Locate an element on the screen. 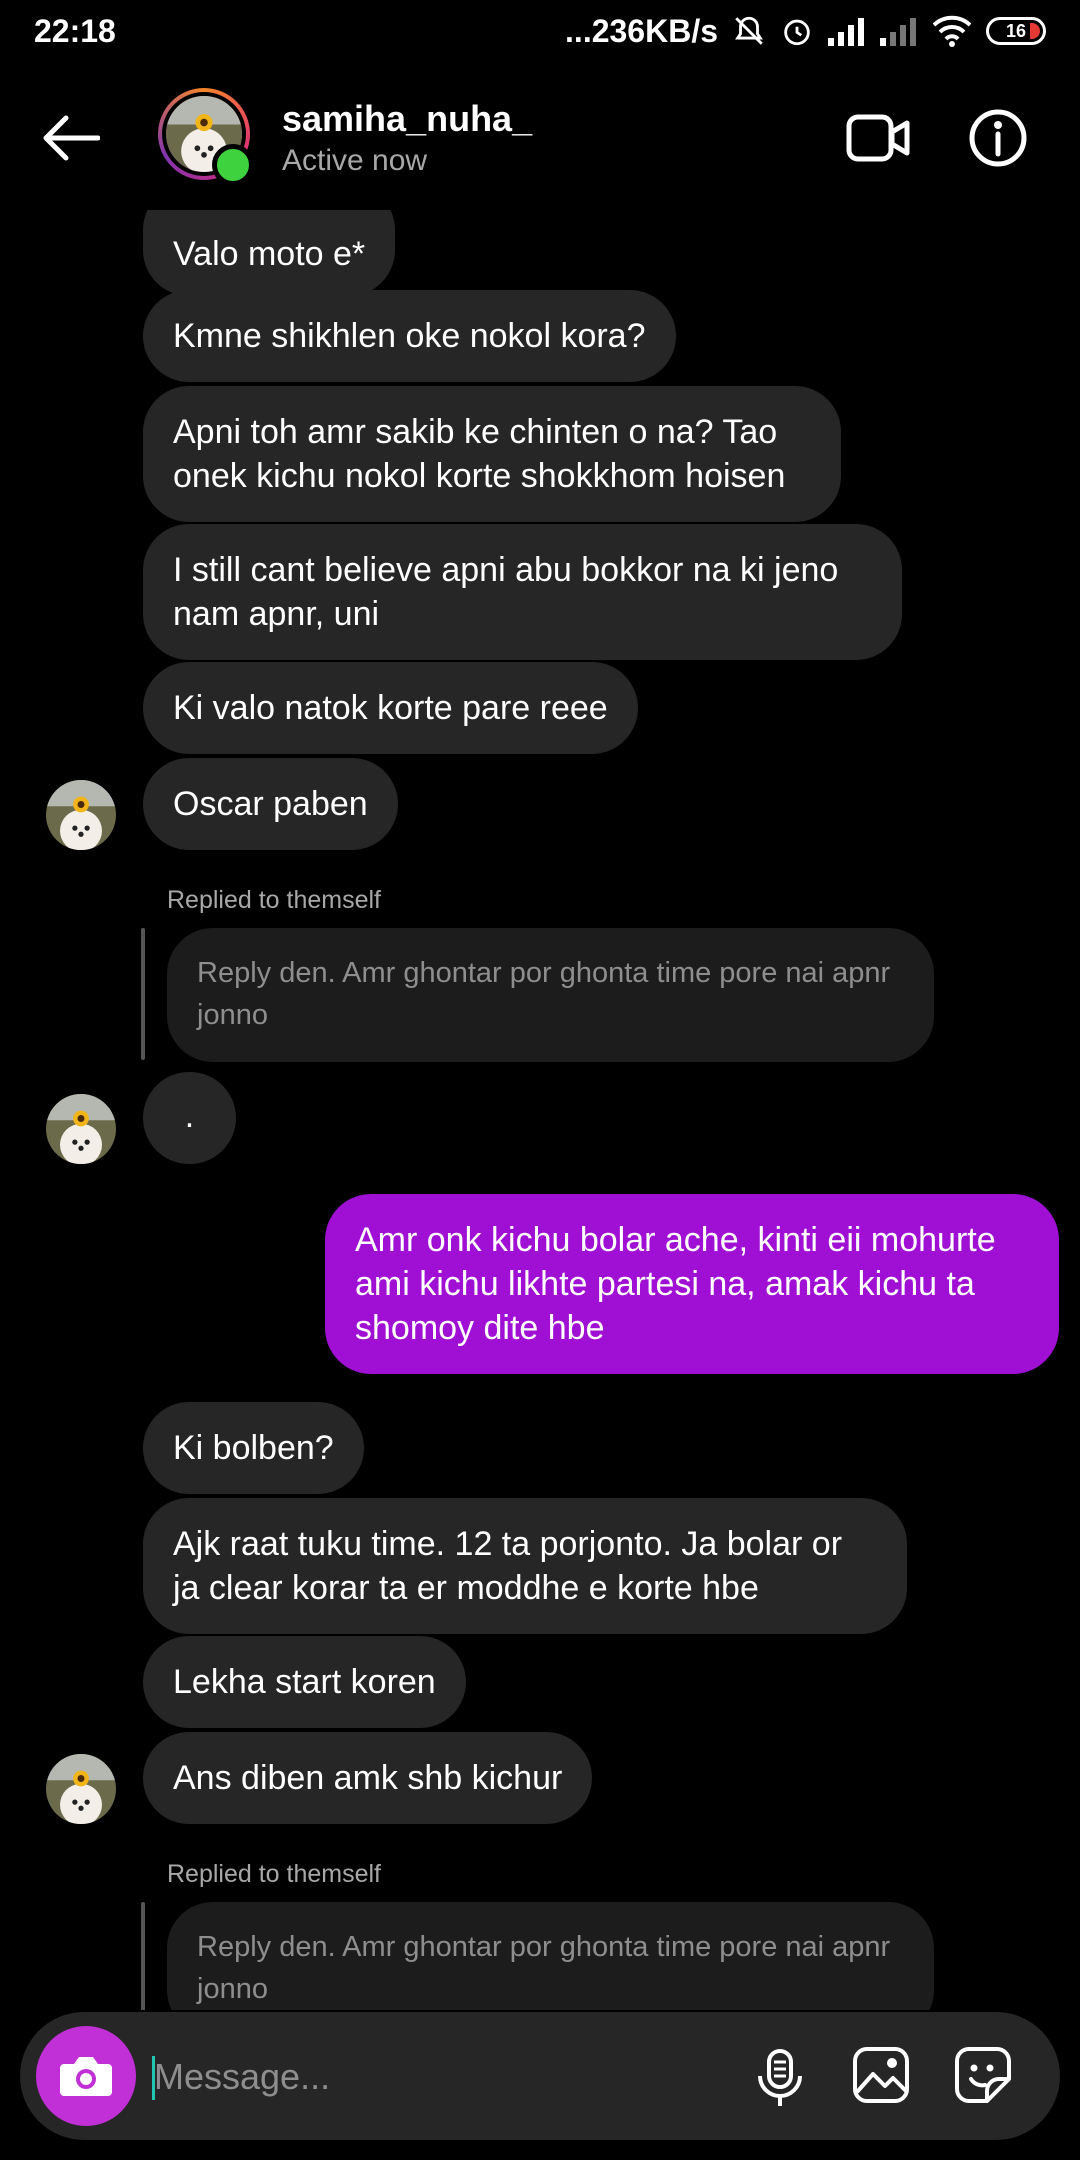  signal-weak-icon is located at coordinates (898, 32).